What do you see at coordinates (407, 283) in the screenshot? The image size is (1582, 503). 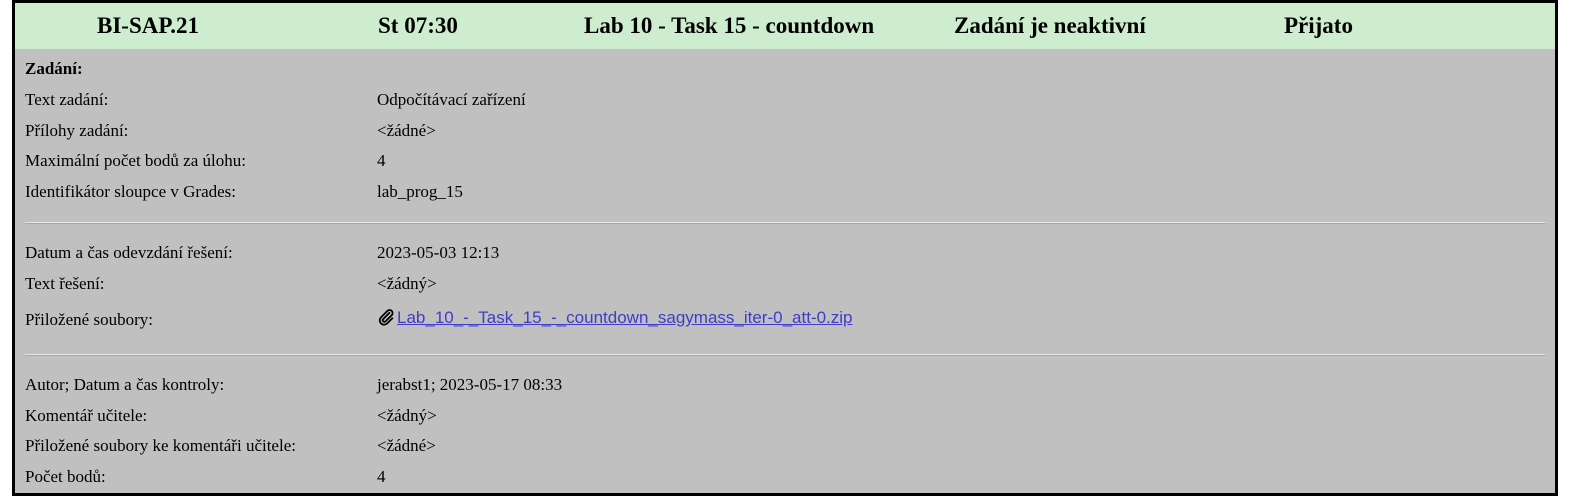 I see `submission-text-value: <žádný>` at bounding box center [407, 283].